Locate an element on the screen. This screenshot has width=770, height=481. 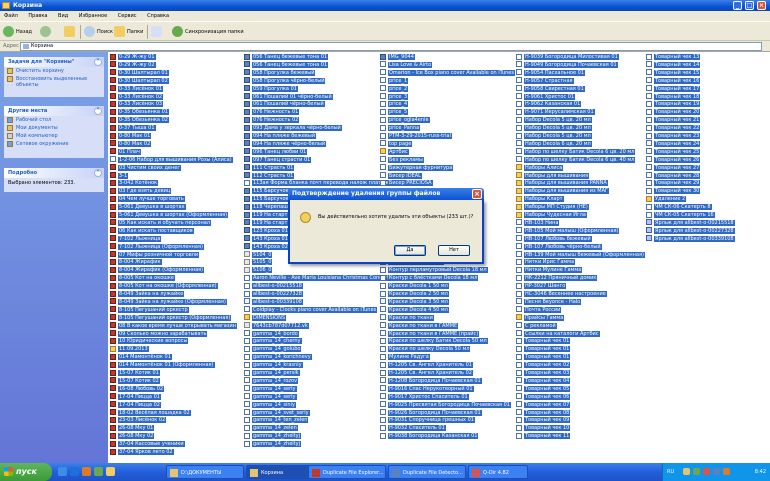
file-item: Н-9071 Иерусалимская 01 is located at coordinates (580, 112).